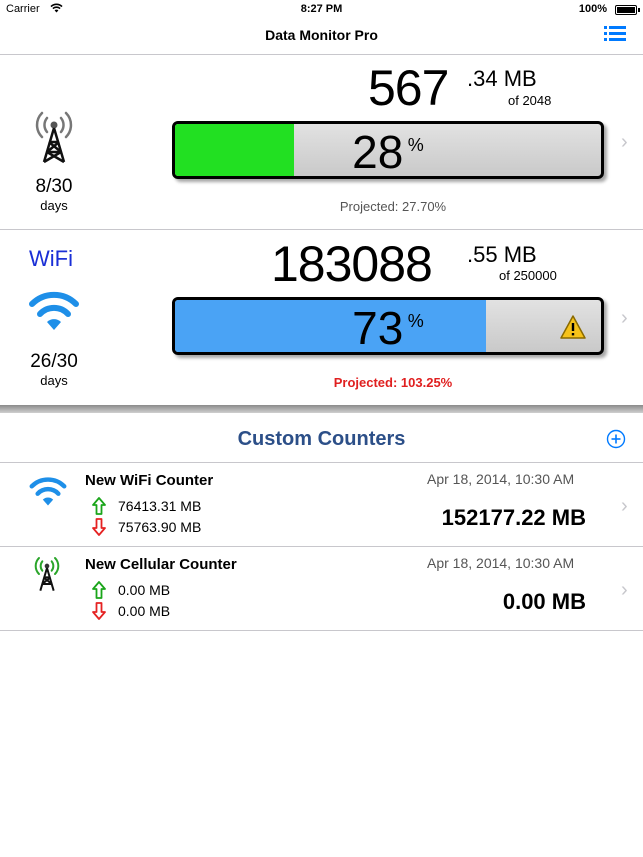 The image size is (643, 857). Describe the element at coordinates (616, 441) in the screenshot. I see `add-counter-icon` at that location.